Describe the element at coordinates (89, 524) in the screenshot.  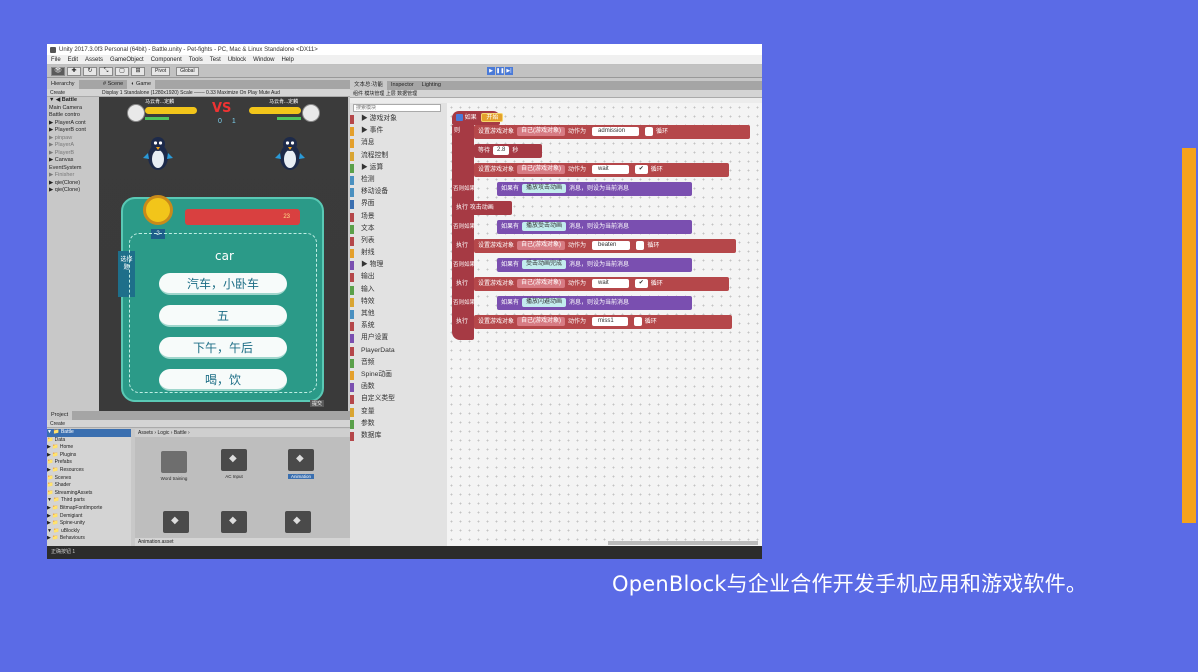
I see `project-folder-item: ▶ 📁 Spine-unity` at that location.